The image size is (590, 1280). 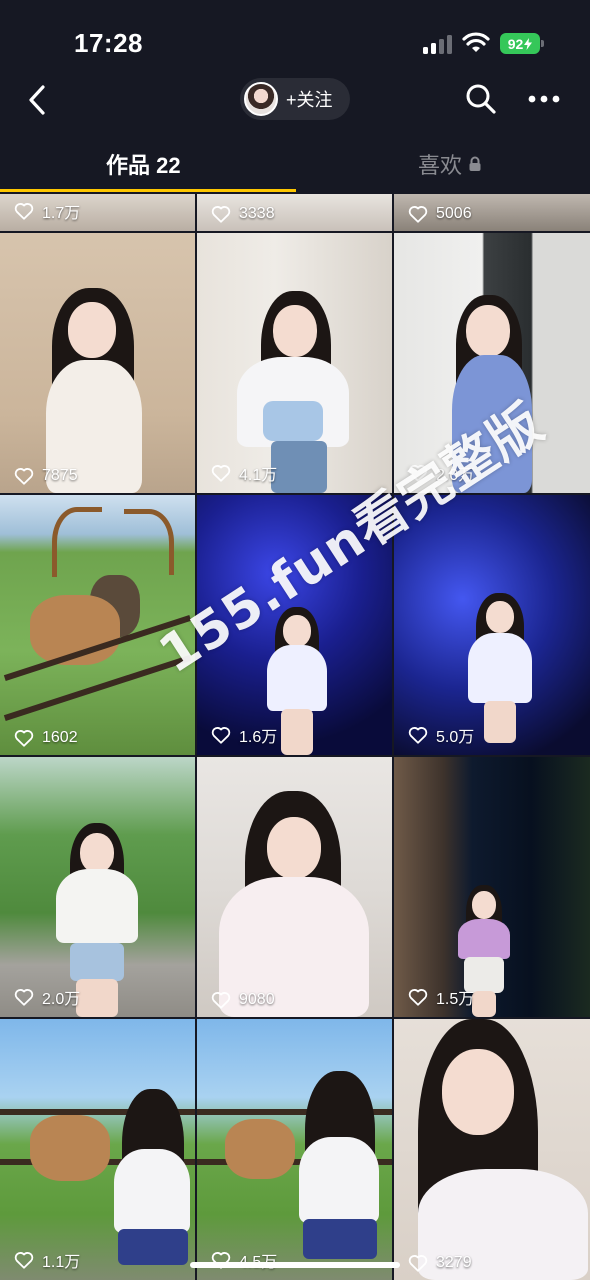 What do you see at coordinates (455, 737) in the screenshot?
I see `like-count-value: 5.0万` at bounding box center [455, 737].